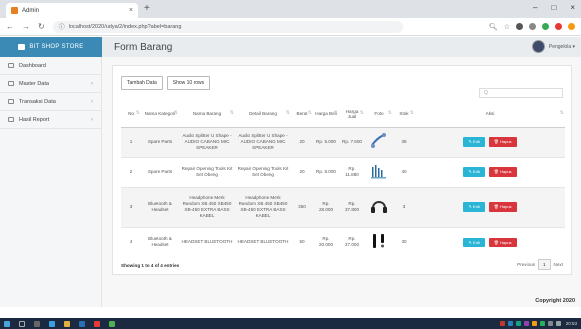 This screenshot has height=329, width=581. What do you see at coordinates (555, 301) in the screenshot?
I see `copyright-text: Copyright 2020` at bounding box center [555, 301].